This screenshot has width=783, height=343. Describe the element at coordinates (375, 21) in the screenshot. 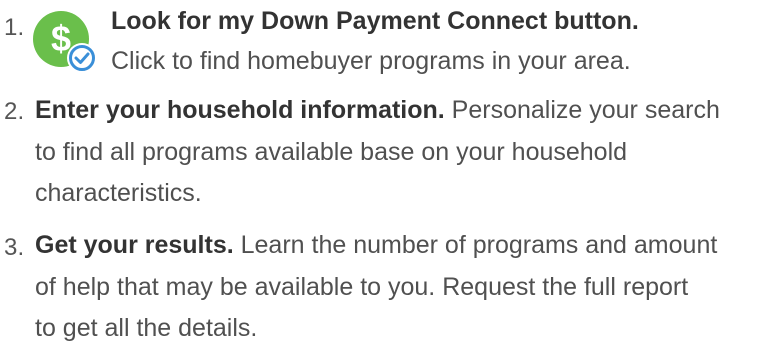

I see `step-1-title: Look for my Down Payment Connect button.` at that location.